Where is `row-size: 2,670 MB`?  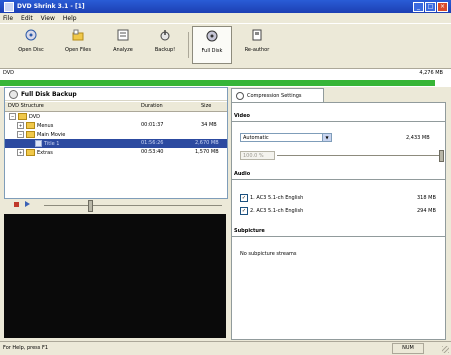 row-size: 2,670 MB is located at coordinates (207, 143).